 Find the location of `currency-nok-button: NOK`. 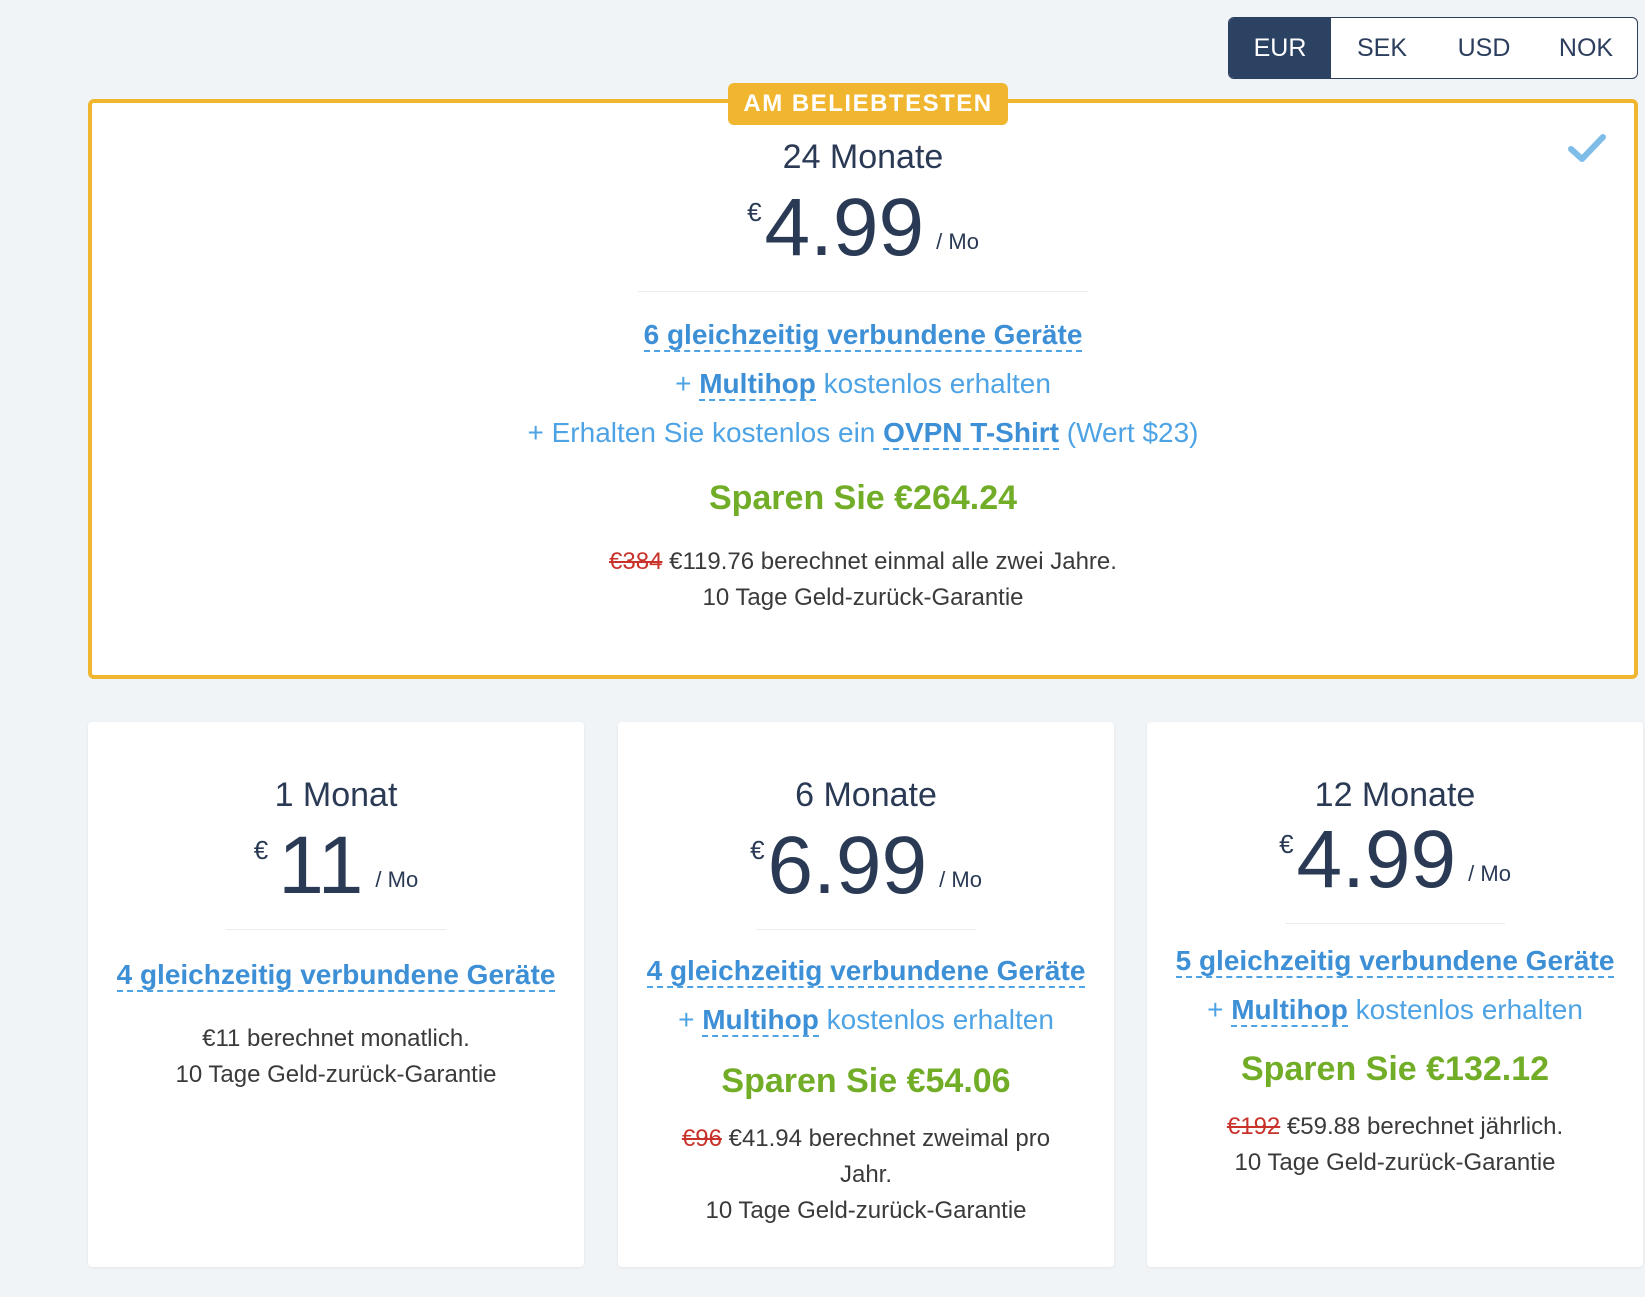

currency-nok-button: NOK is located at coordinates (1586, 48).